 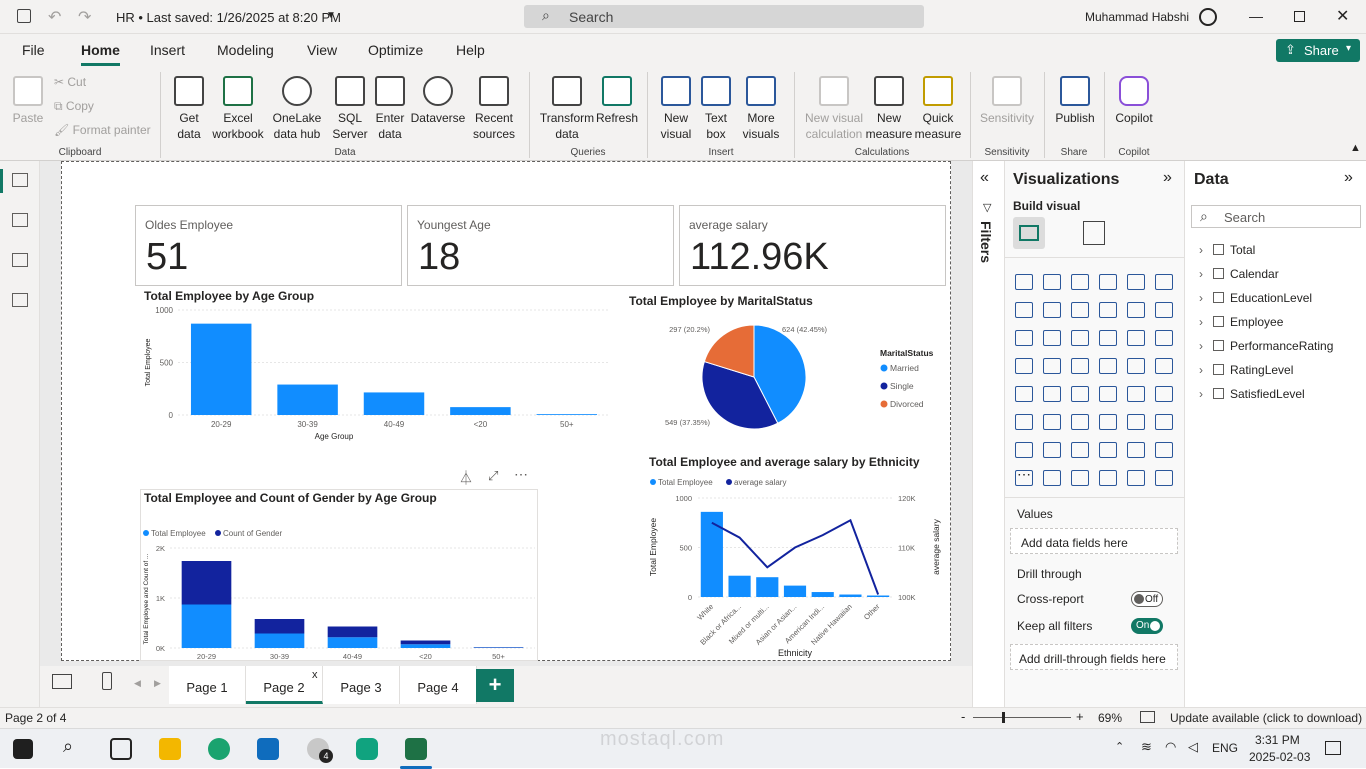 What do you see at coordinates (33, 50) in the screenshot?
I see `menu-file: File` at bounding box center [33, 50].